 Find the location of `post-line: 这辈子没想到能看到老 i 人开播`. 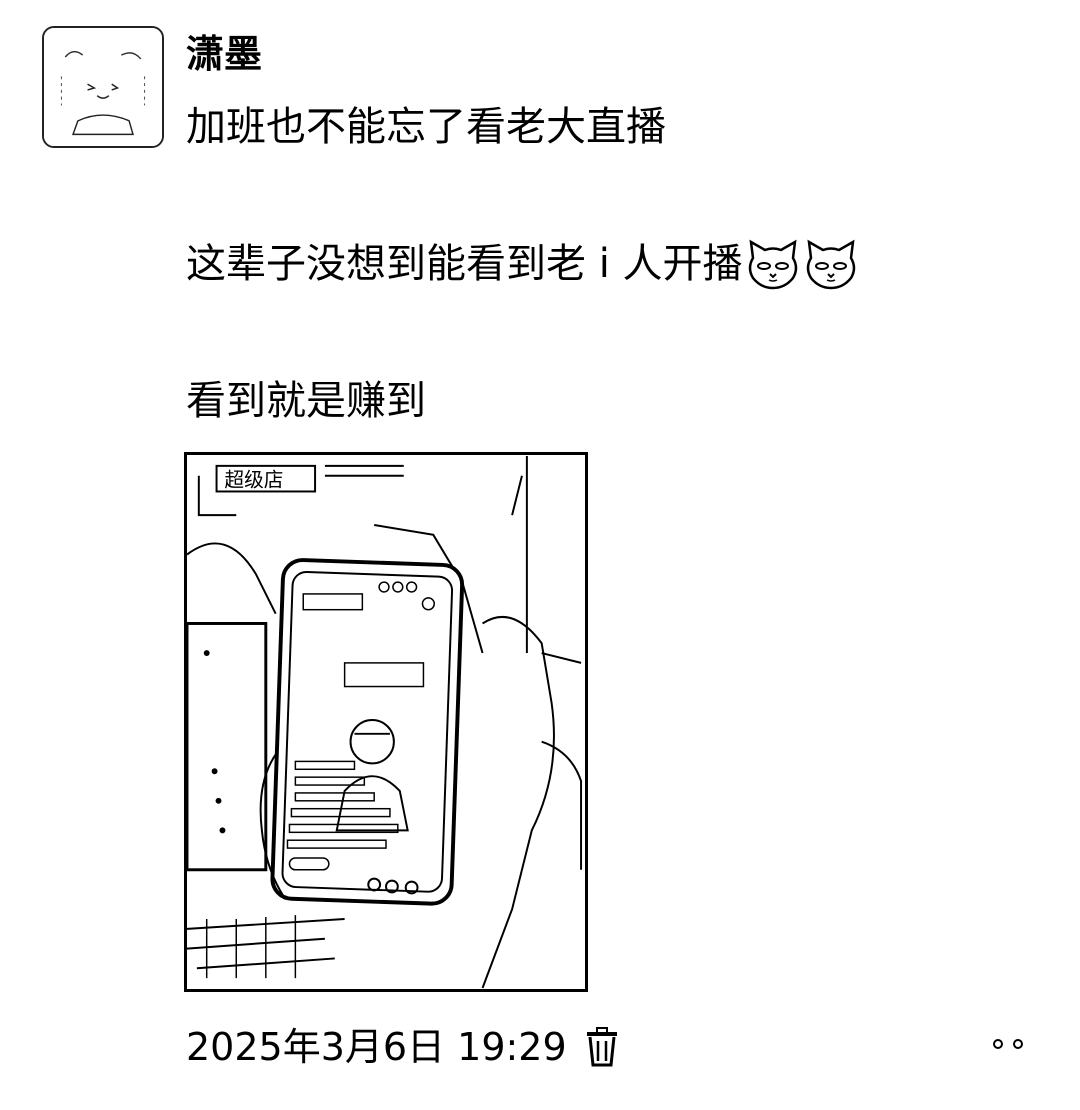

post-line: 这辈子没想到能看到老 i 人开播 is located at coordinates (616, 264).